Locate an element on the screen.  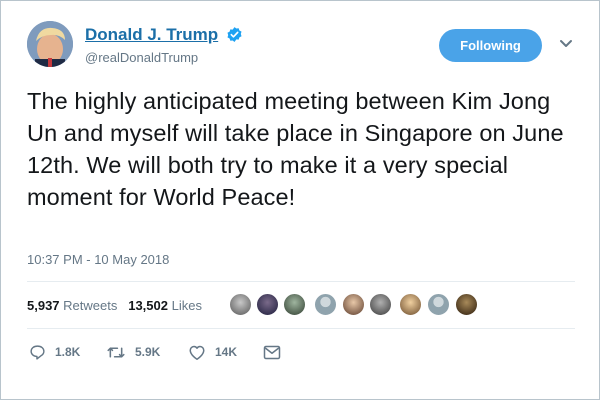
display-name: Donald J. Trump is located at coordinates (151, 35).